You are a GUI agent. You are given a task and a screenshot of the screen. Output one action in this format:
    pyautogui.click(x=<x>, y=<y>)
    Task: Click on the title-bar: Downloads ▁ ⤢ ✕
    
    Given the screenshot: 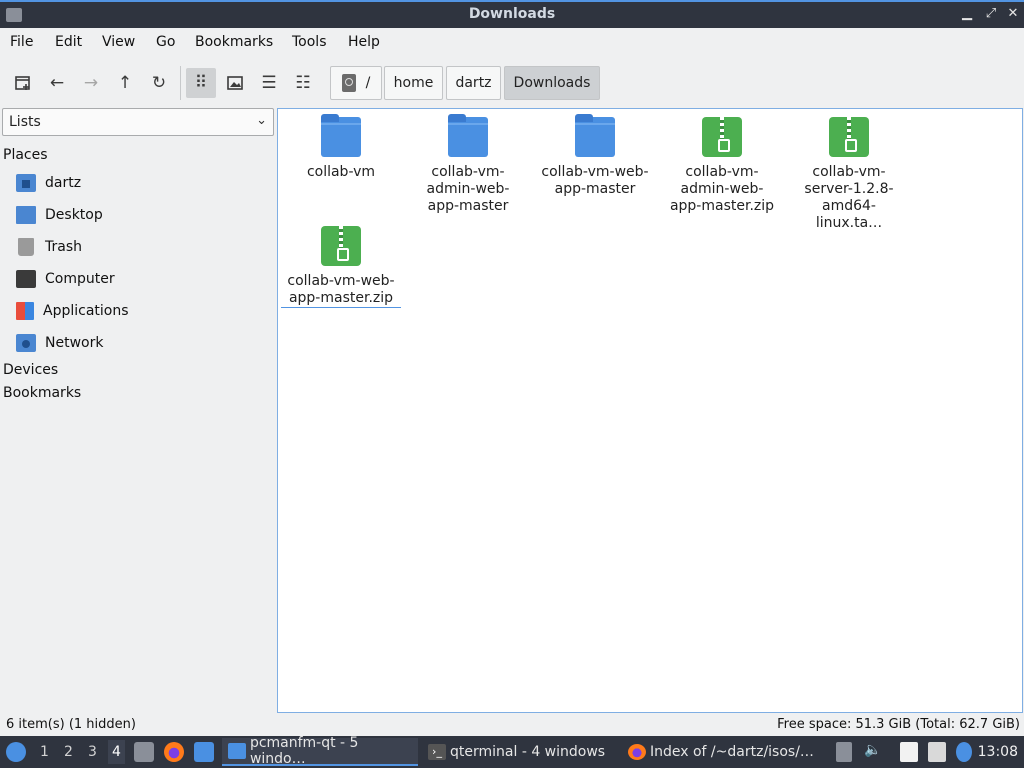 What is the action you would take?
    pyautogui.click(x=512, y=14)
    